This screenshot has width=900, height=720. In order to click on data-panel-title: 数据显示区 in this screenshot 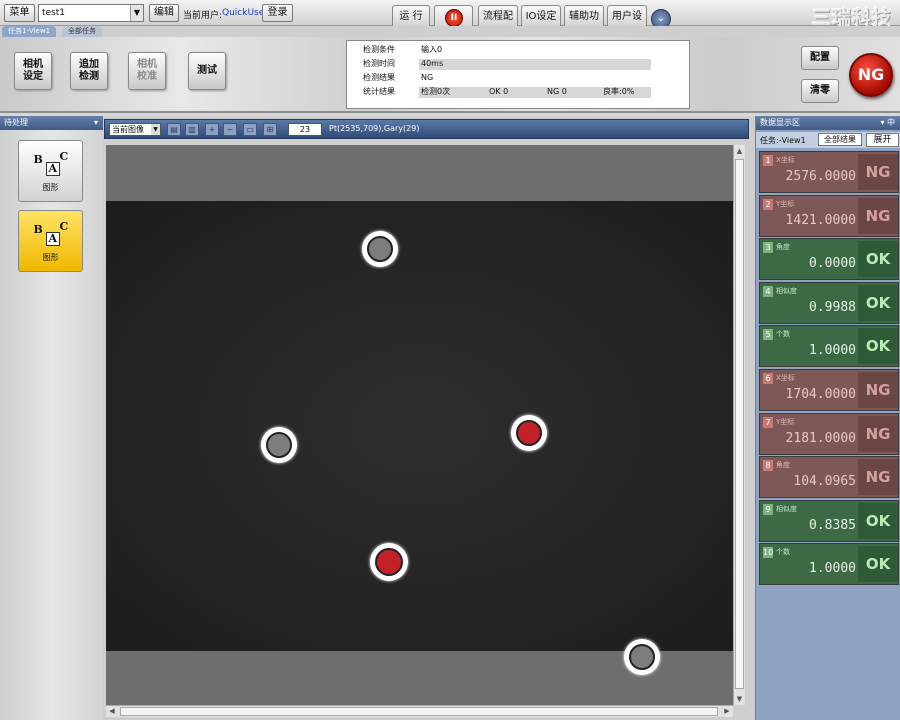, I will do `click(780, 122)`.